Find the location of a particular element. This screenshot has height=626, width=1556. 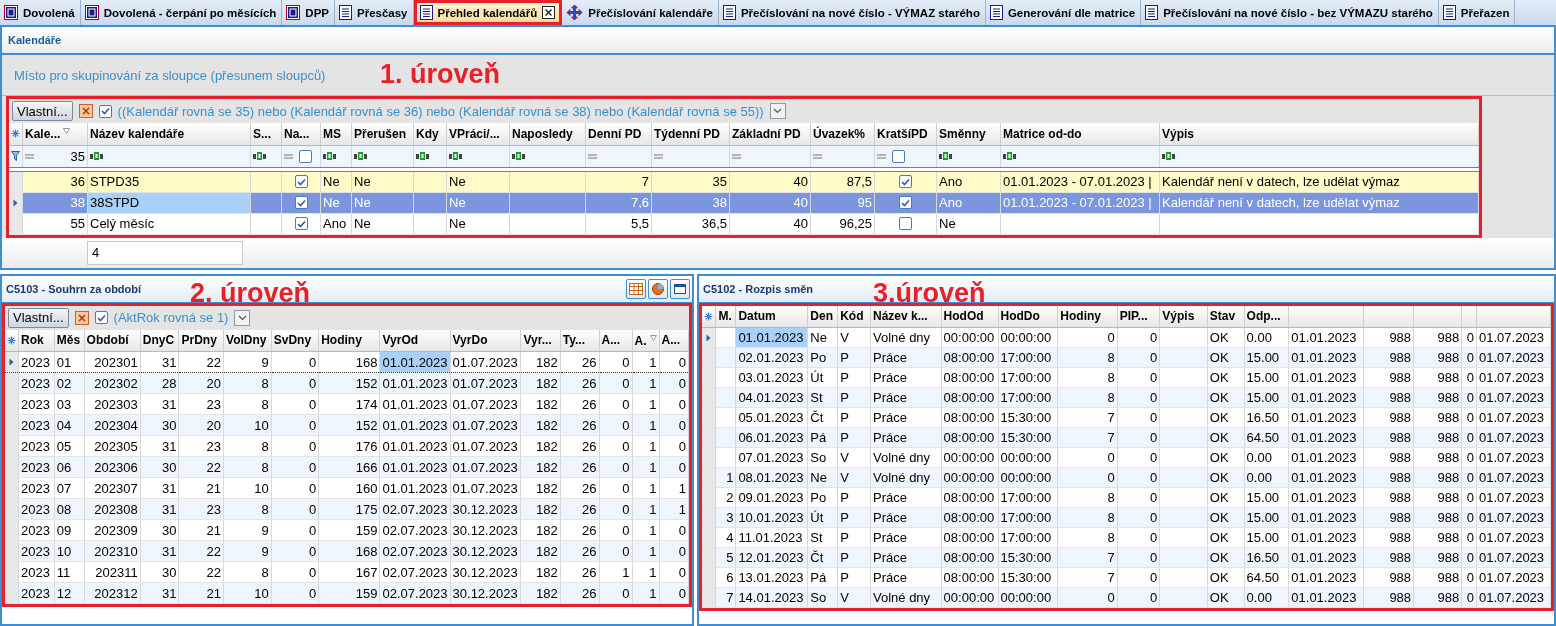

column-header: Úvazek% is located at coordinates (842, 134).